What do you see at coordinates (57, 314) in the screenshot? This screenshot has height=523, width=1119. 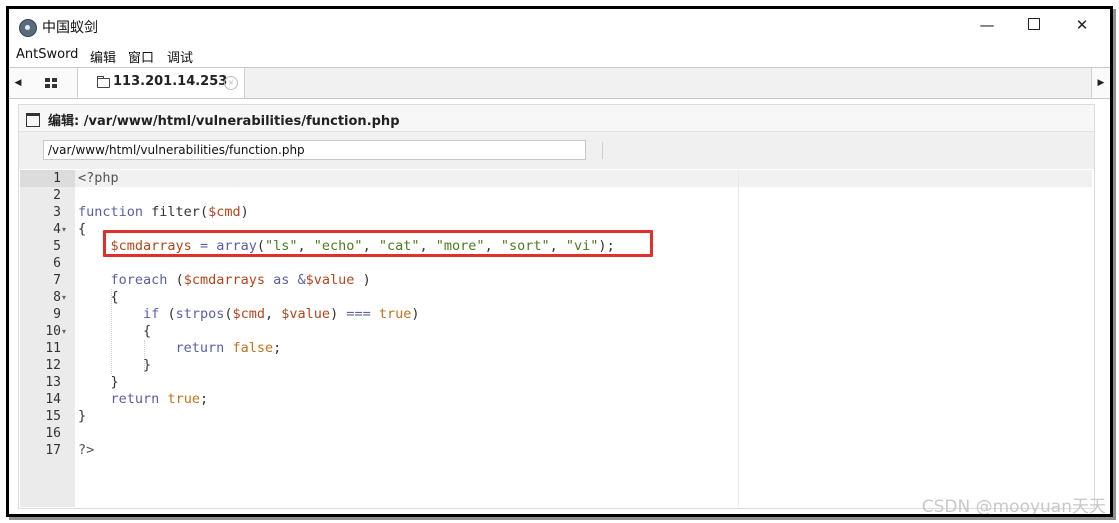 I see `line-number: 9` at bounding box center [57, 314].